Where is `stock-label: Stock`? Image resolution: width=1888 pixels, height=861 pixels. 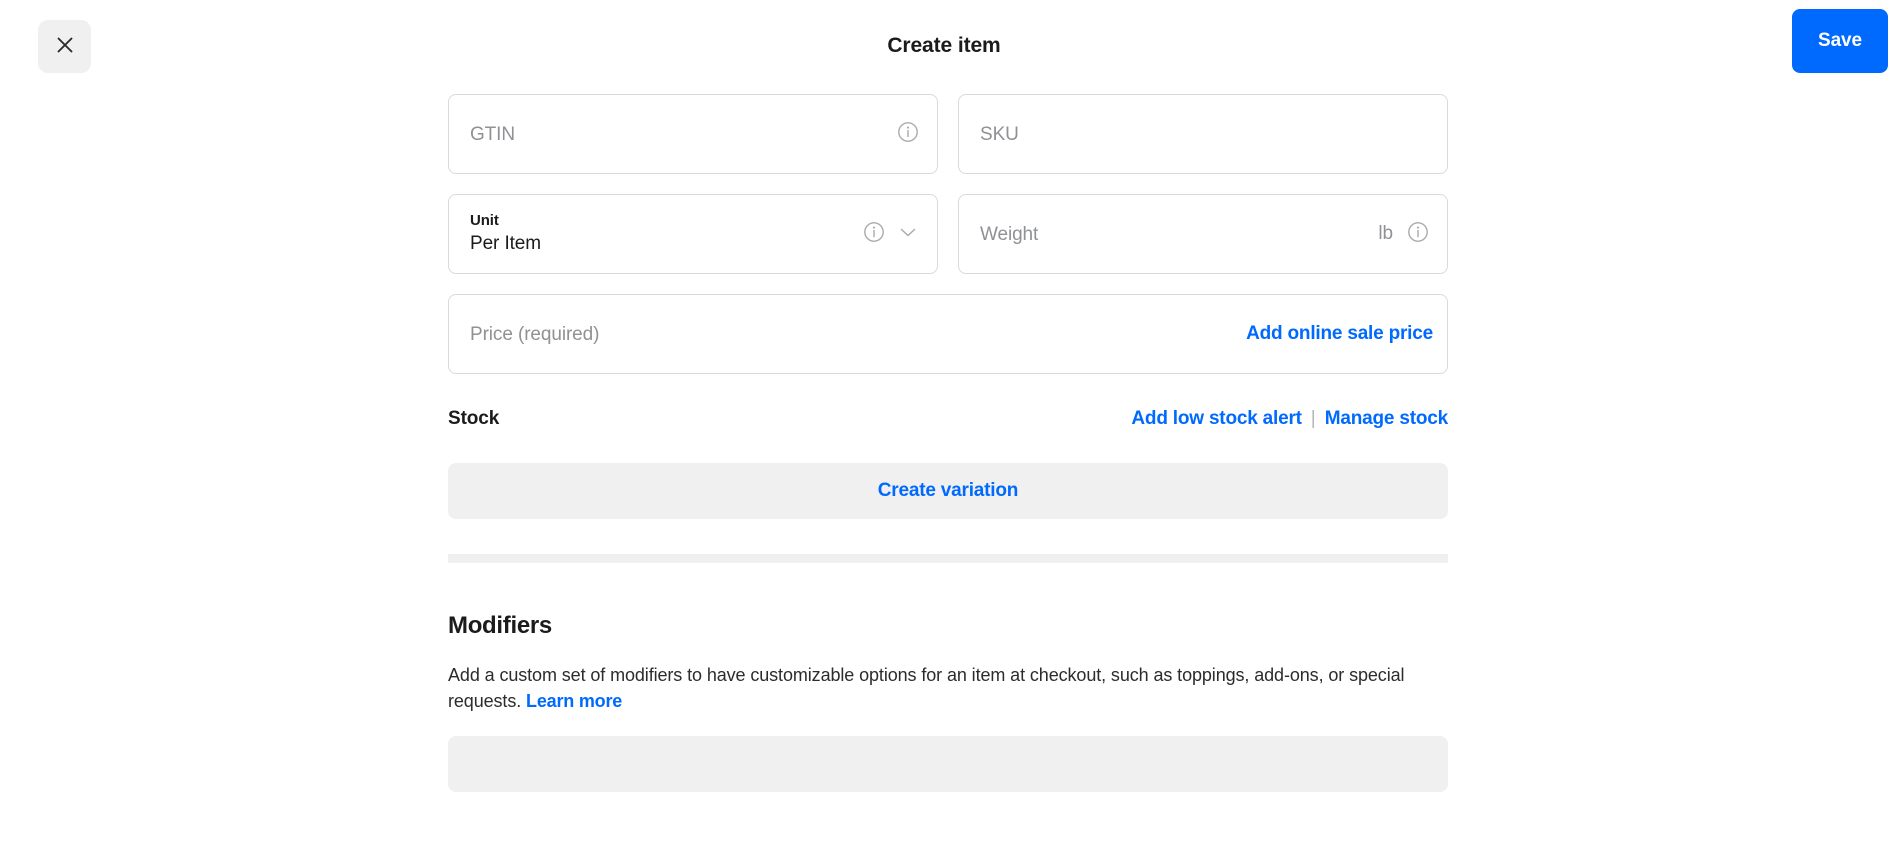
stock-label: Stock is located at coordinates (474, 418).